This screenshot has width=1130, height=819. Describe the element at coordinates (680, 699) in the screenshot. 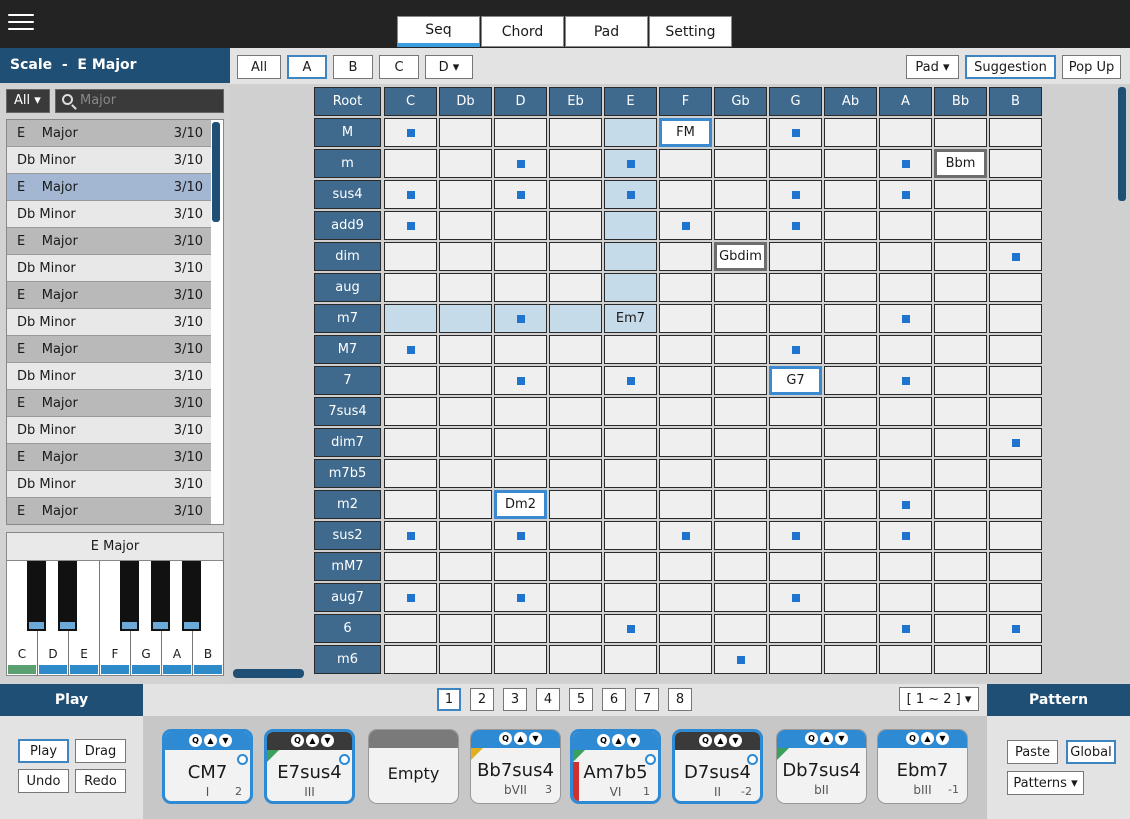

I see `page-button-8: 8` at that location.